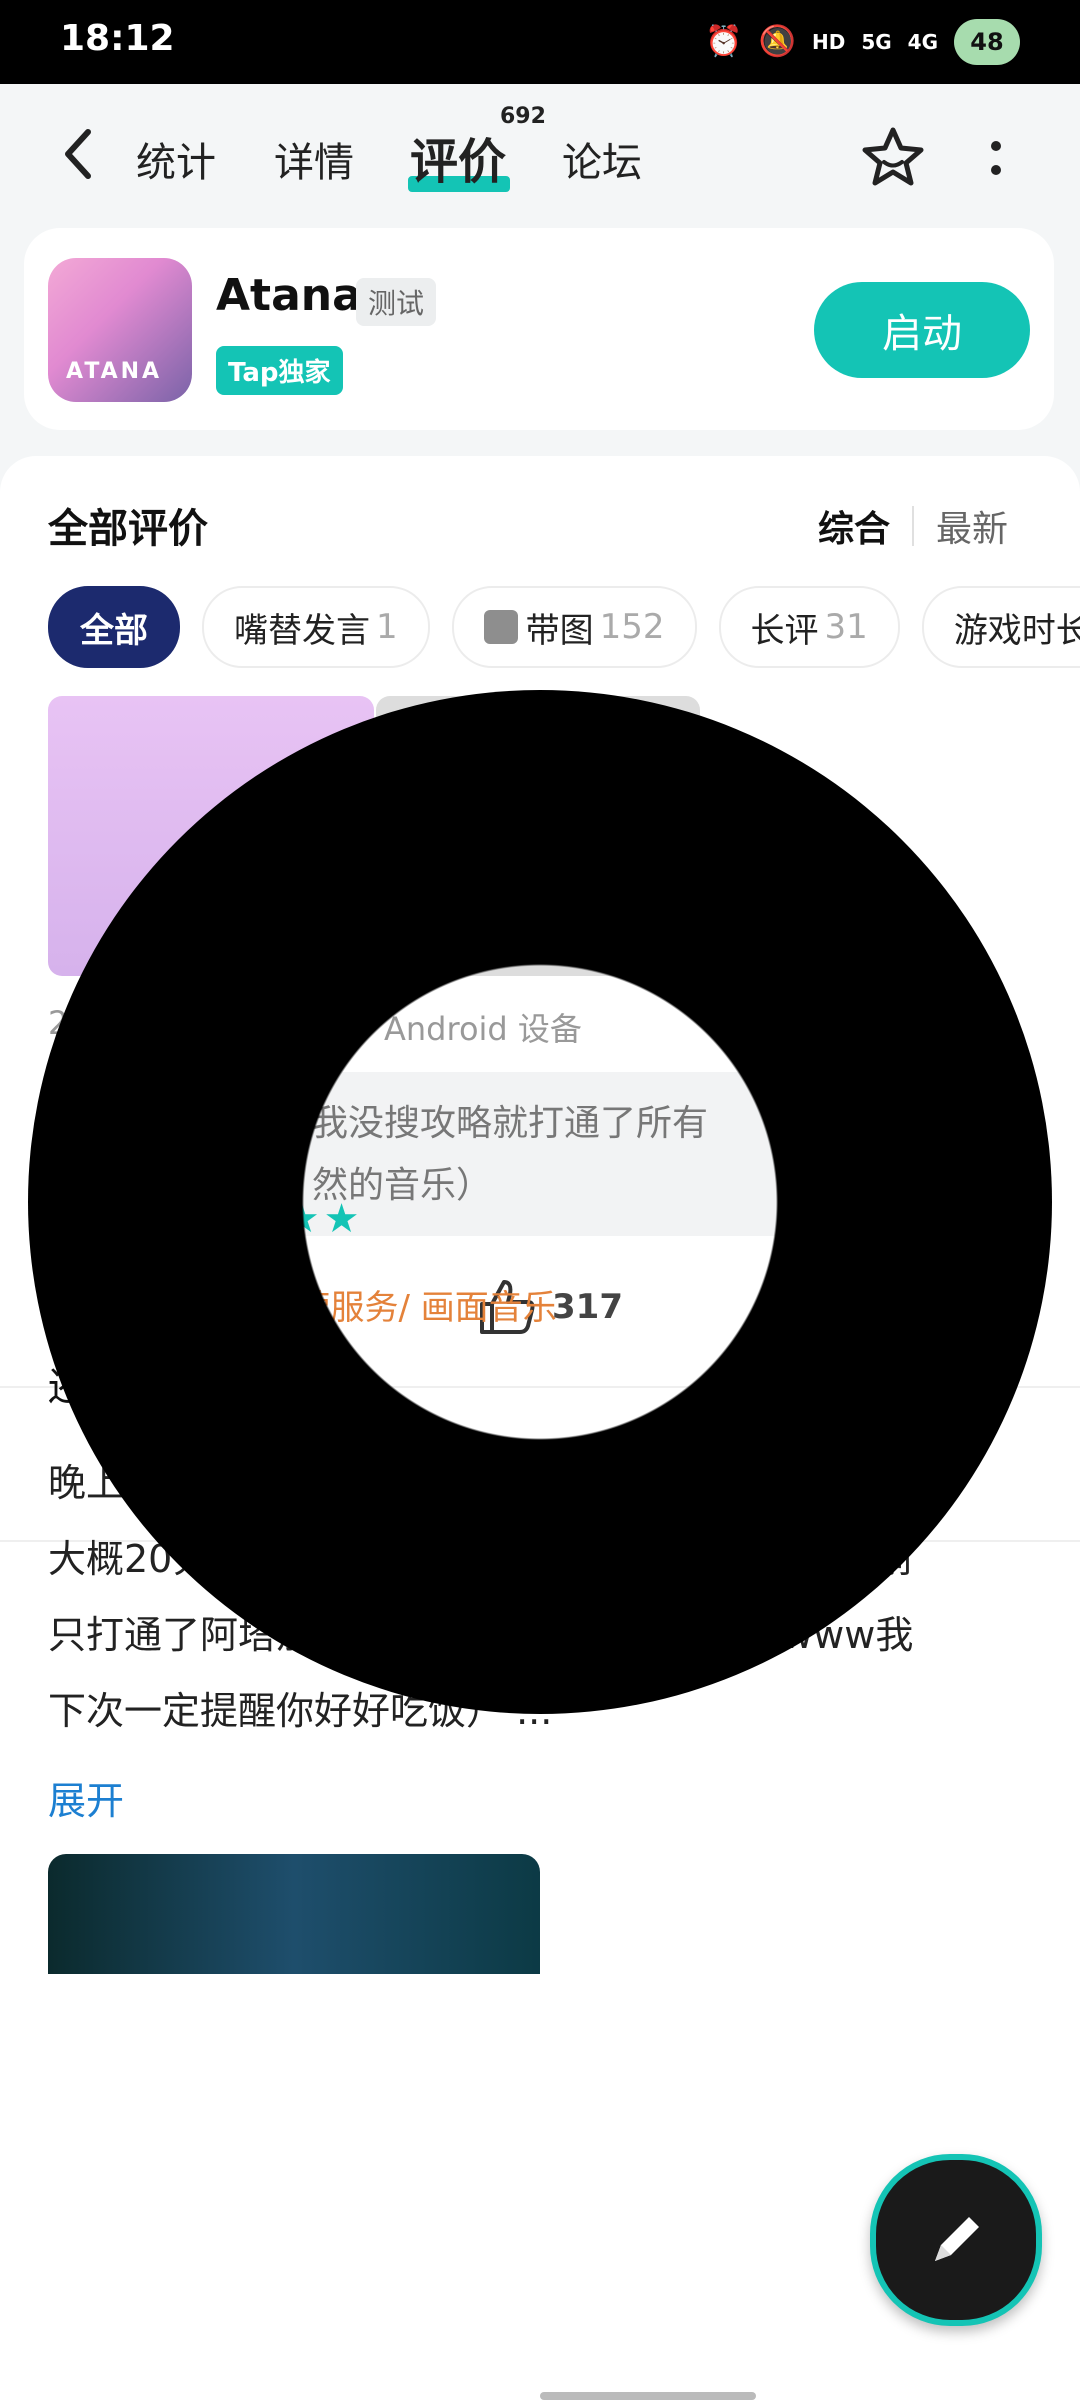  I want to click on chip-label: 嘴替发言, so click(302, 630).